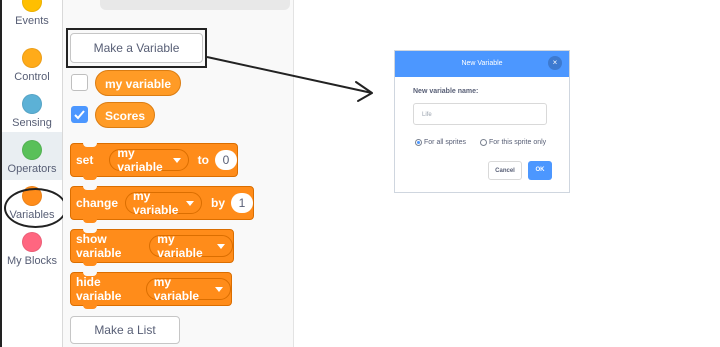  Describe the element at coordinates (445, 142) in the screenshot. I see `radio-label: For all sprites` at that location.